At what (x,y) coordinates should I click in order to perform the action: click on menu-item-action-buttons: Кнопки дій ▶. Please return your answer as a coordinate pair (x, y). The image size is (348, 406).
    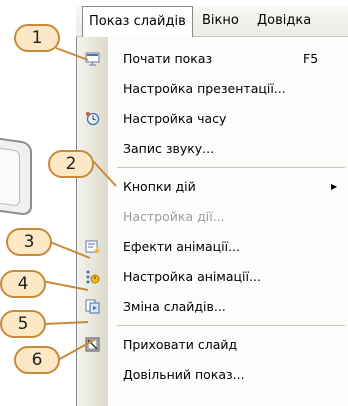
    Looking at the image, I should click on (212, 187).